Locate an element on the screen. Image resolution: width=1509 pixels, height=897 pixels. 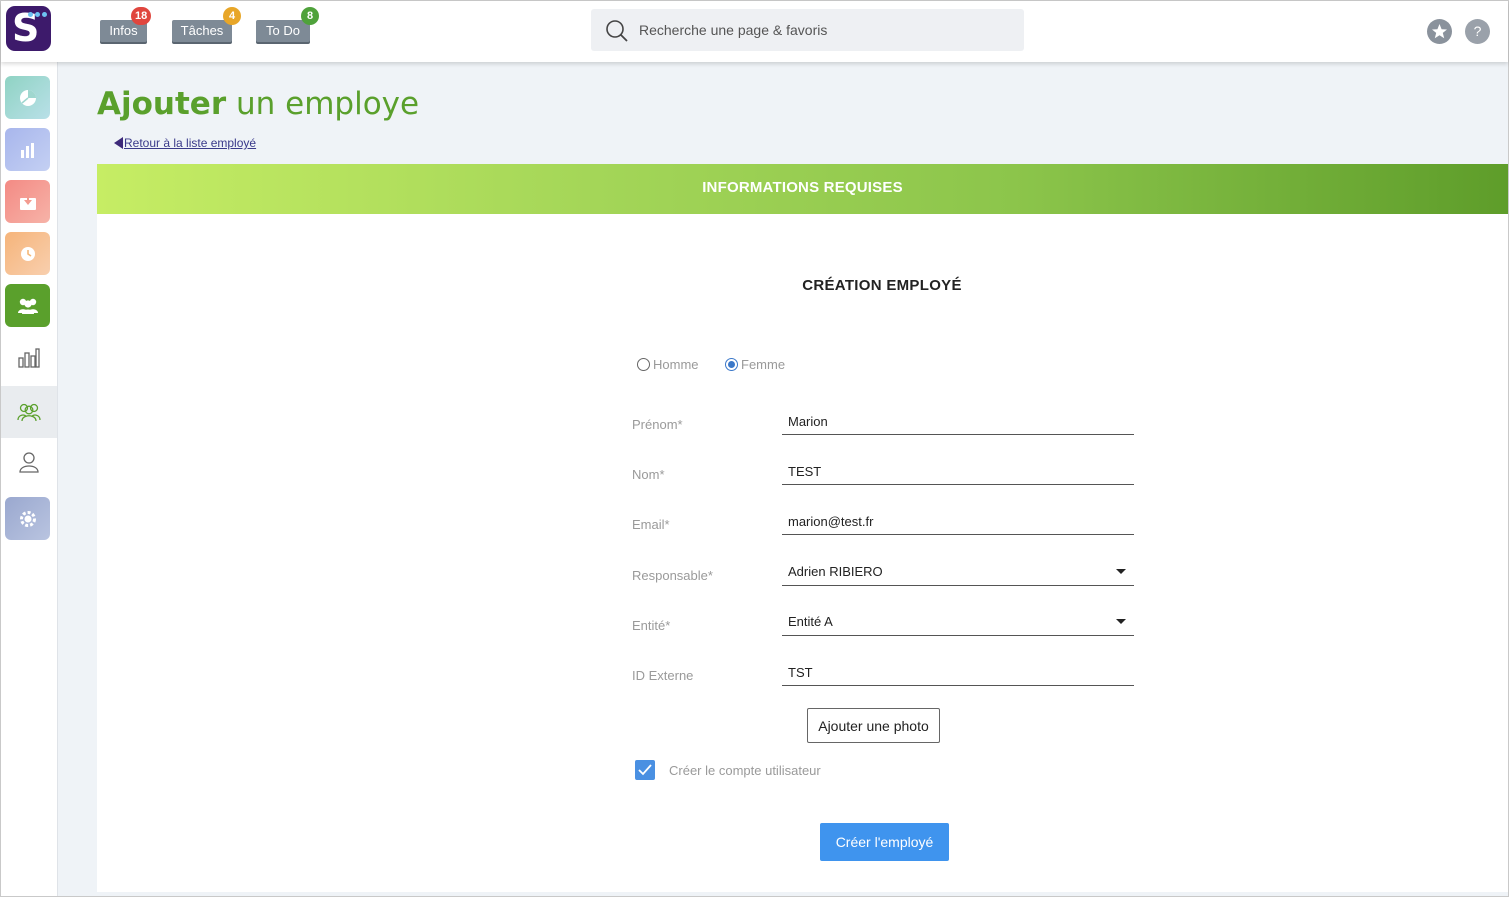
page-title-strong: Ajouter is located at coordinates (162, 104).